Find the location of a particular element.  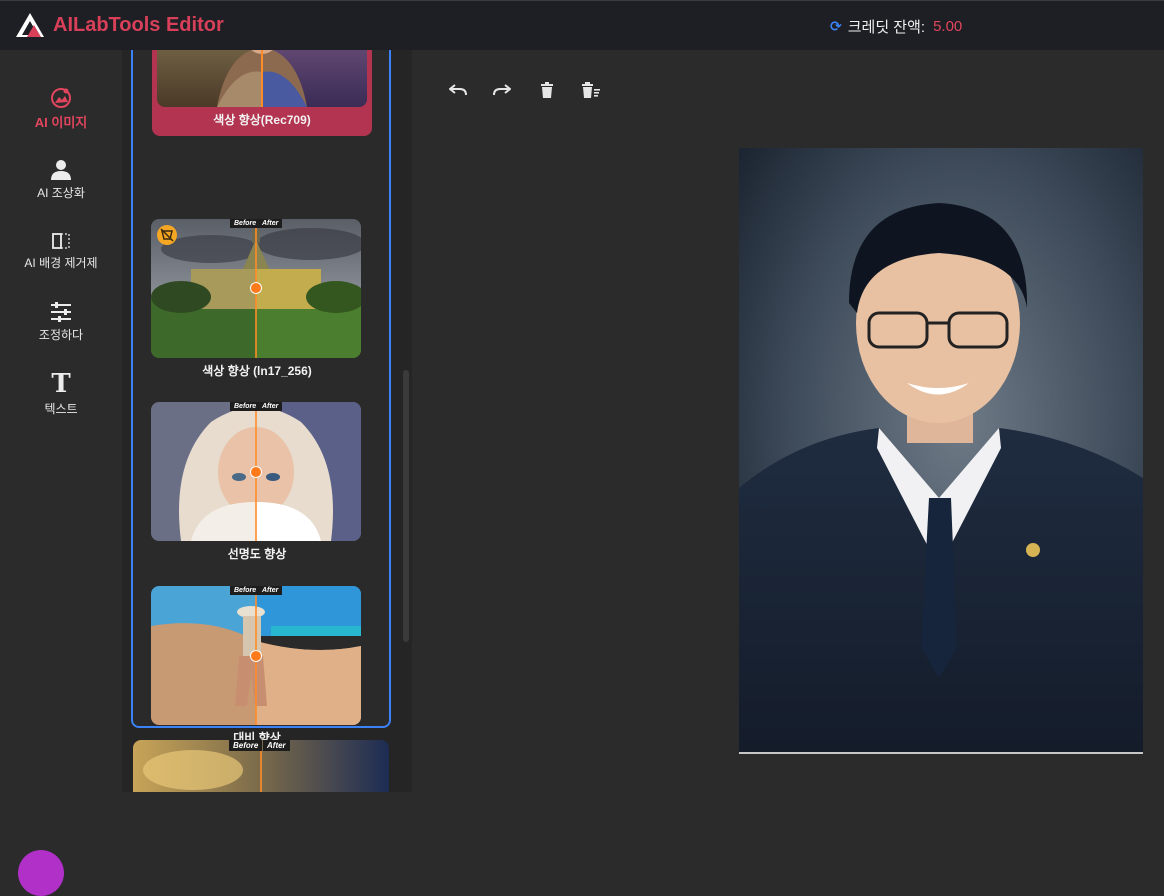

sidebar-item-label: 텍스트 is located at coordinates (61, 409).